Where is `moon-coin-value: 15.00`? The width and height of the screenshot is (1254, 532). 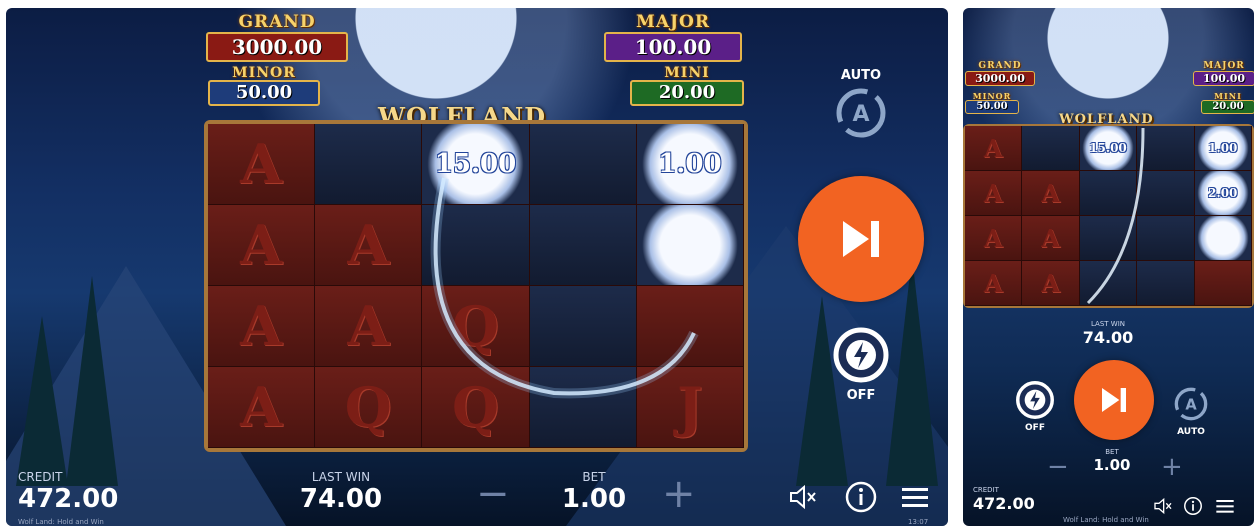
moon-coin-value: 15.00 is located at coordinates (475, 164).